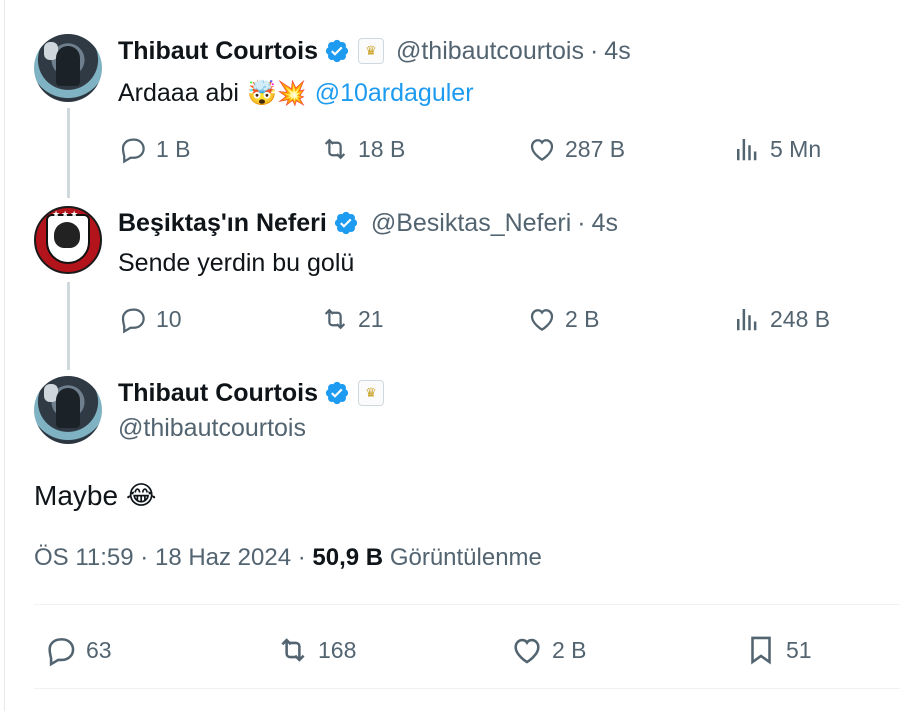 The image size is (900, 711). I want to click on tweet2-body: Sende yerdin bu golü, so click(236, 263).